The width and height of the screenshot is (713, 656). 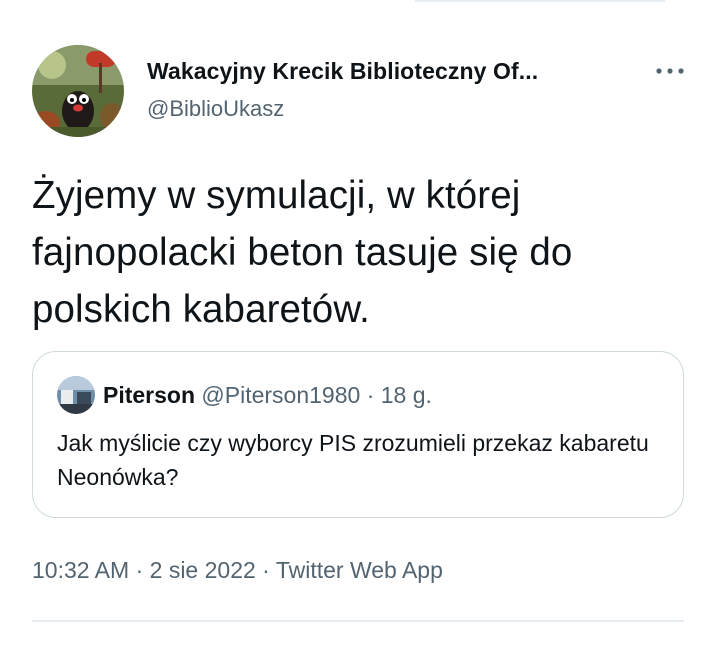 I want to click on quoted-tweet-header: Piterson @Piterson1980 · 18 g., so click(x=267, y=395).